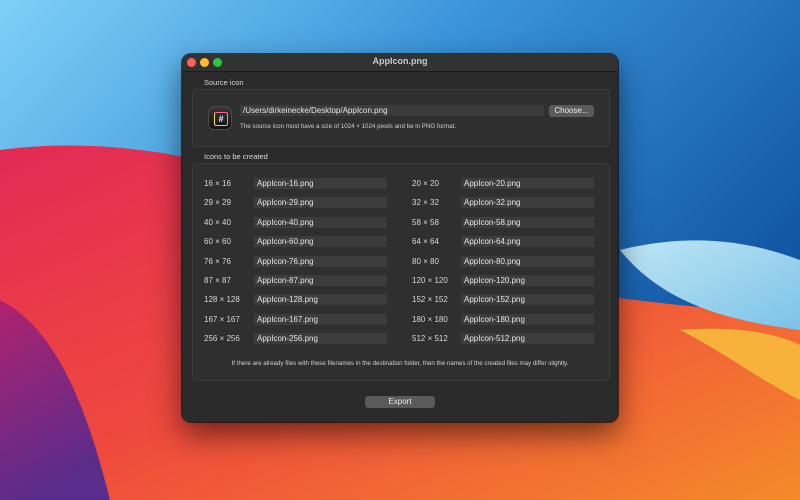  What do you see at coordinates (527, 300) in the screenshot?
I see `icon-filename-field: AppIcon-152.png` at bounding box center [527, 300].